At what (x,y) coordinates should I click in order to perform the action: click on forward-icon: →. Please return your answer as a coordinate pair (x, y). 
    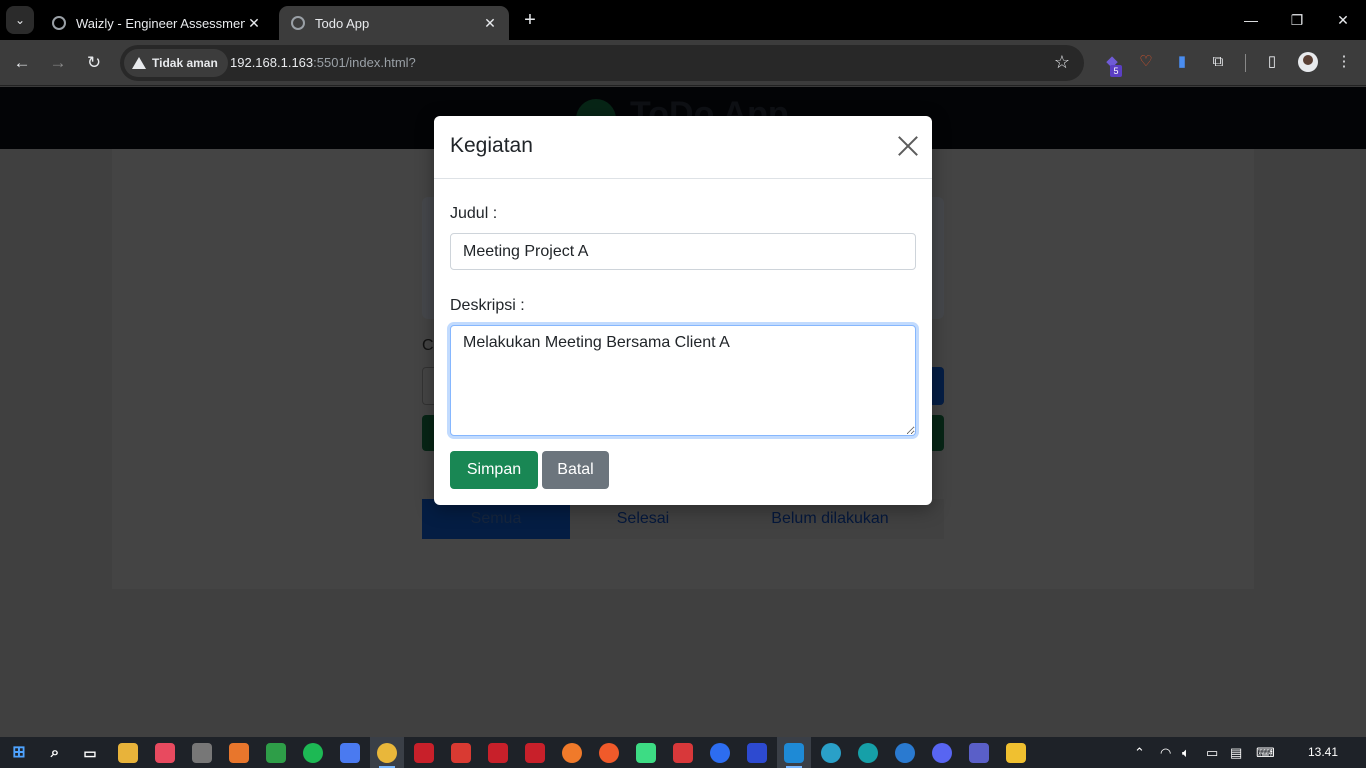
    Looking at the image, I should click on (58, 63).